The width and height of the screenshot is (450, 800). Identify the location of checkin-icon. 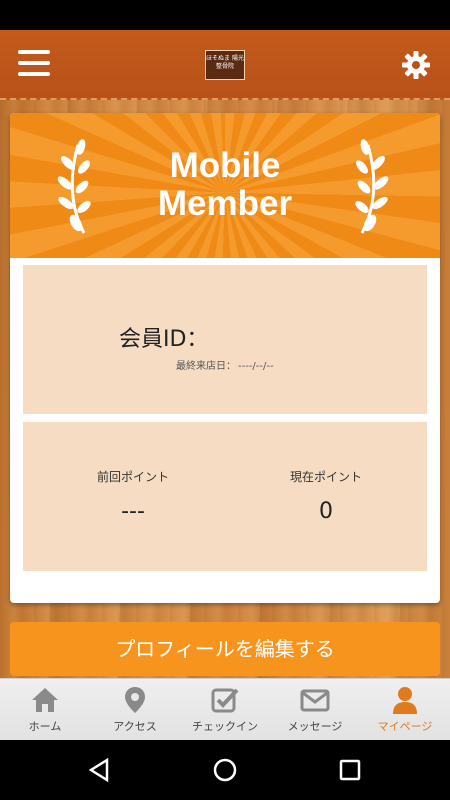
(225, 700).